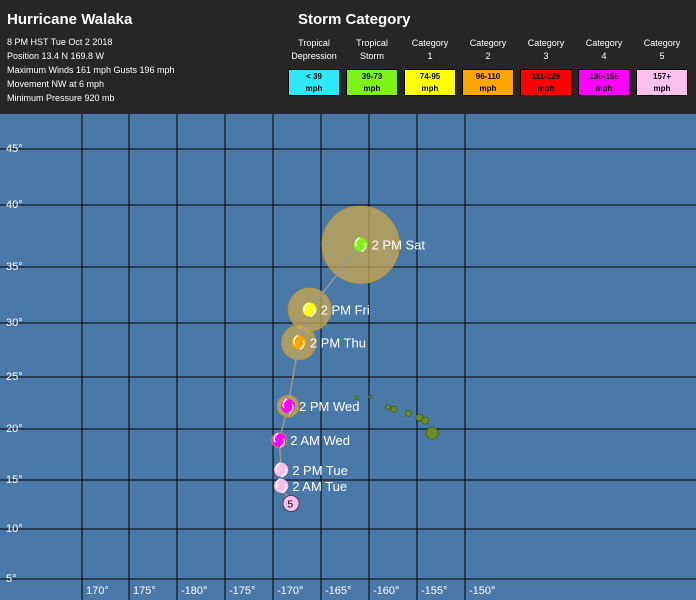 This screenshot has width=696, height=600. What do you see at coordinates (345, 310) in the screenshot?
I see `forecast-time-label: 2 PM Fri` at bounding box center [345, 310].